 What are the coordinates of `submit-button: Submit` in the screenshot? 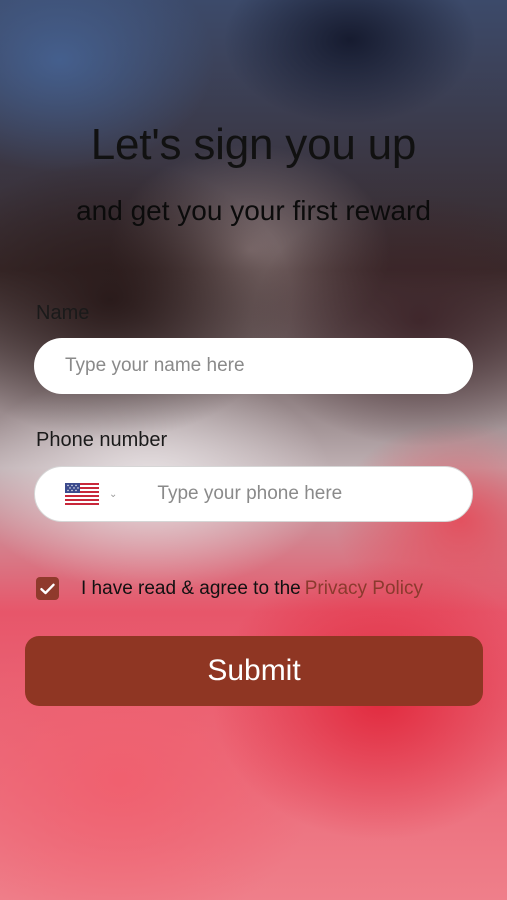 It's located at (254, 671).